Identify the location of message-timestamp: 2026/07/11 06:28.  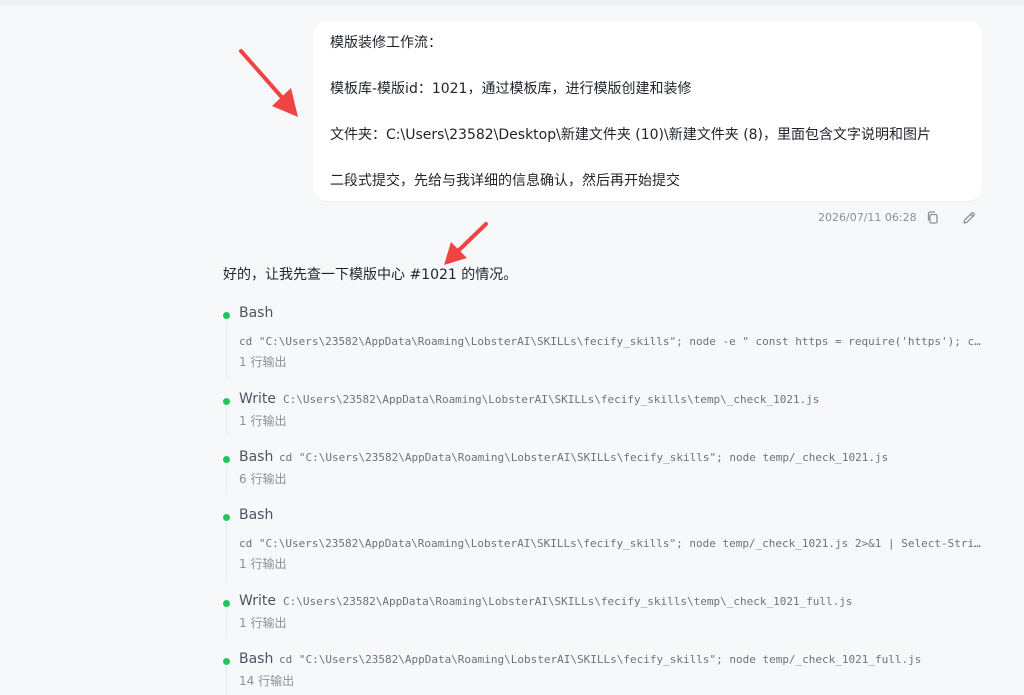
(867, 217).